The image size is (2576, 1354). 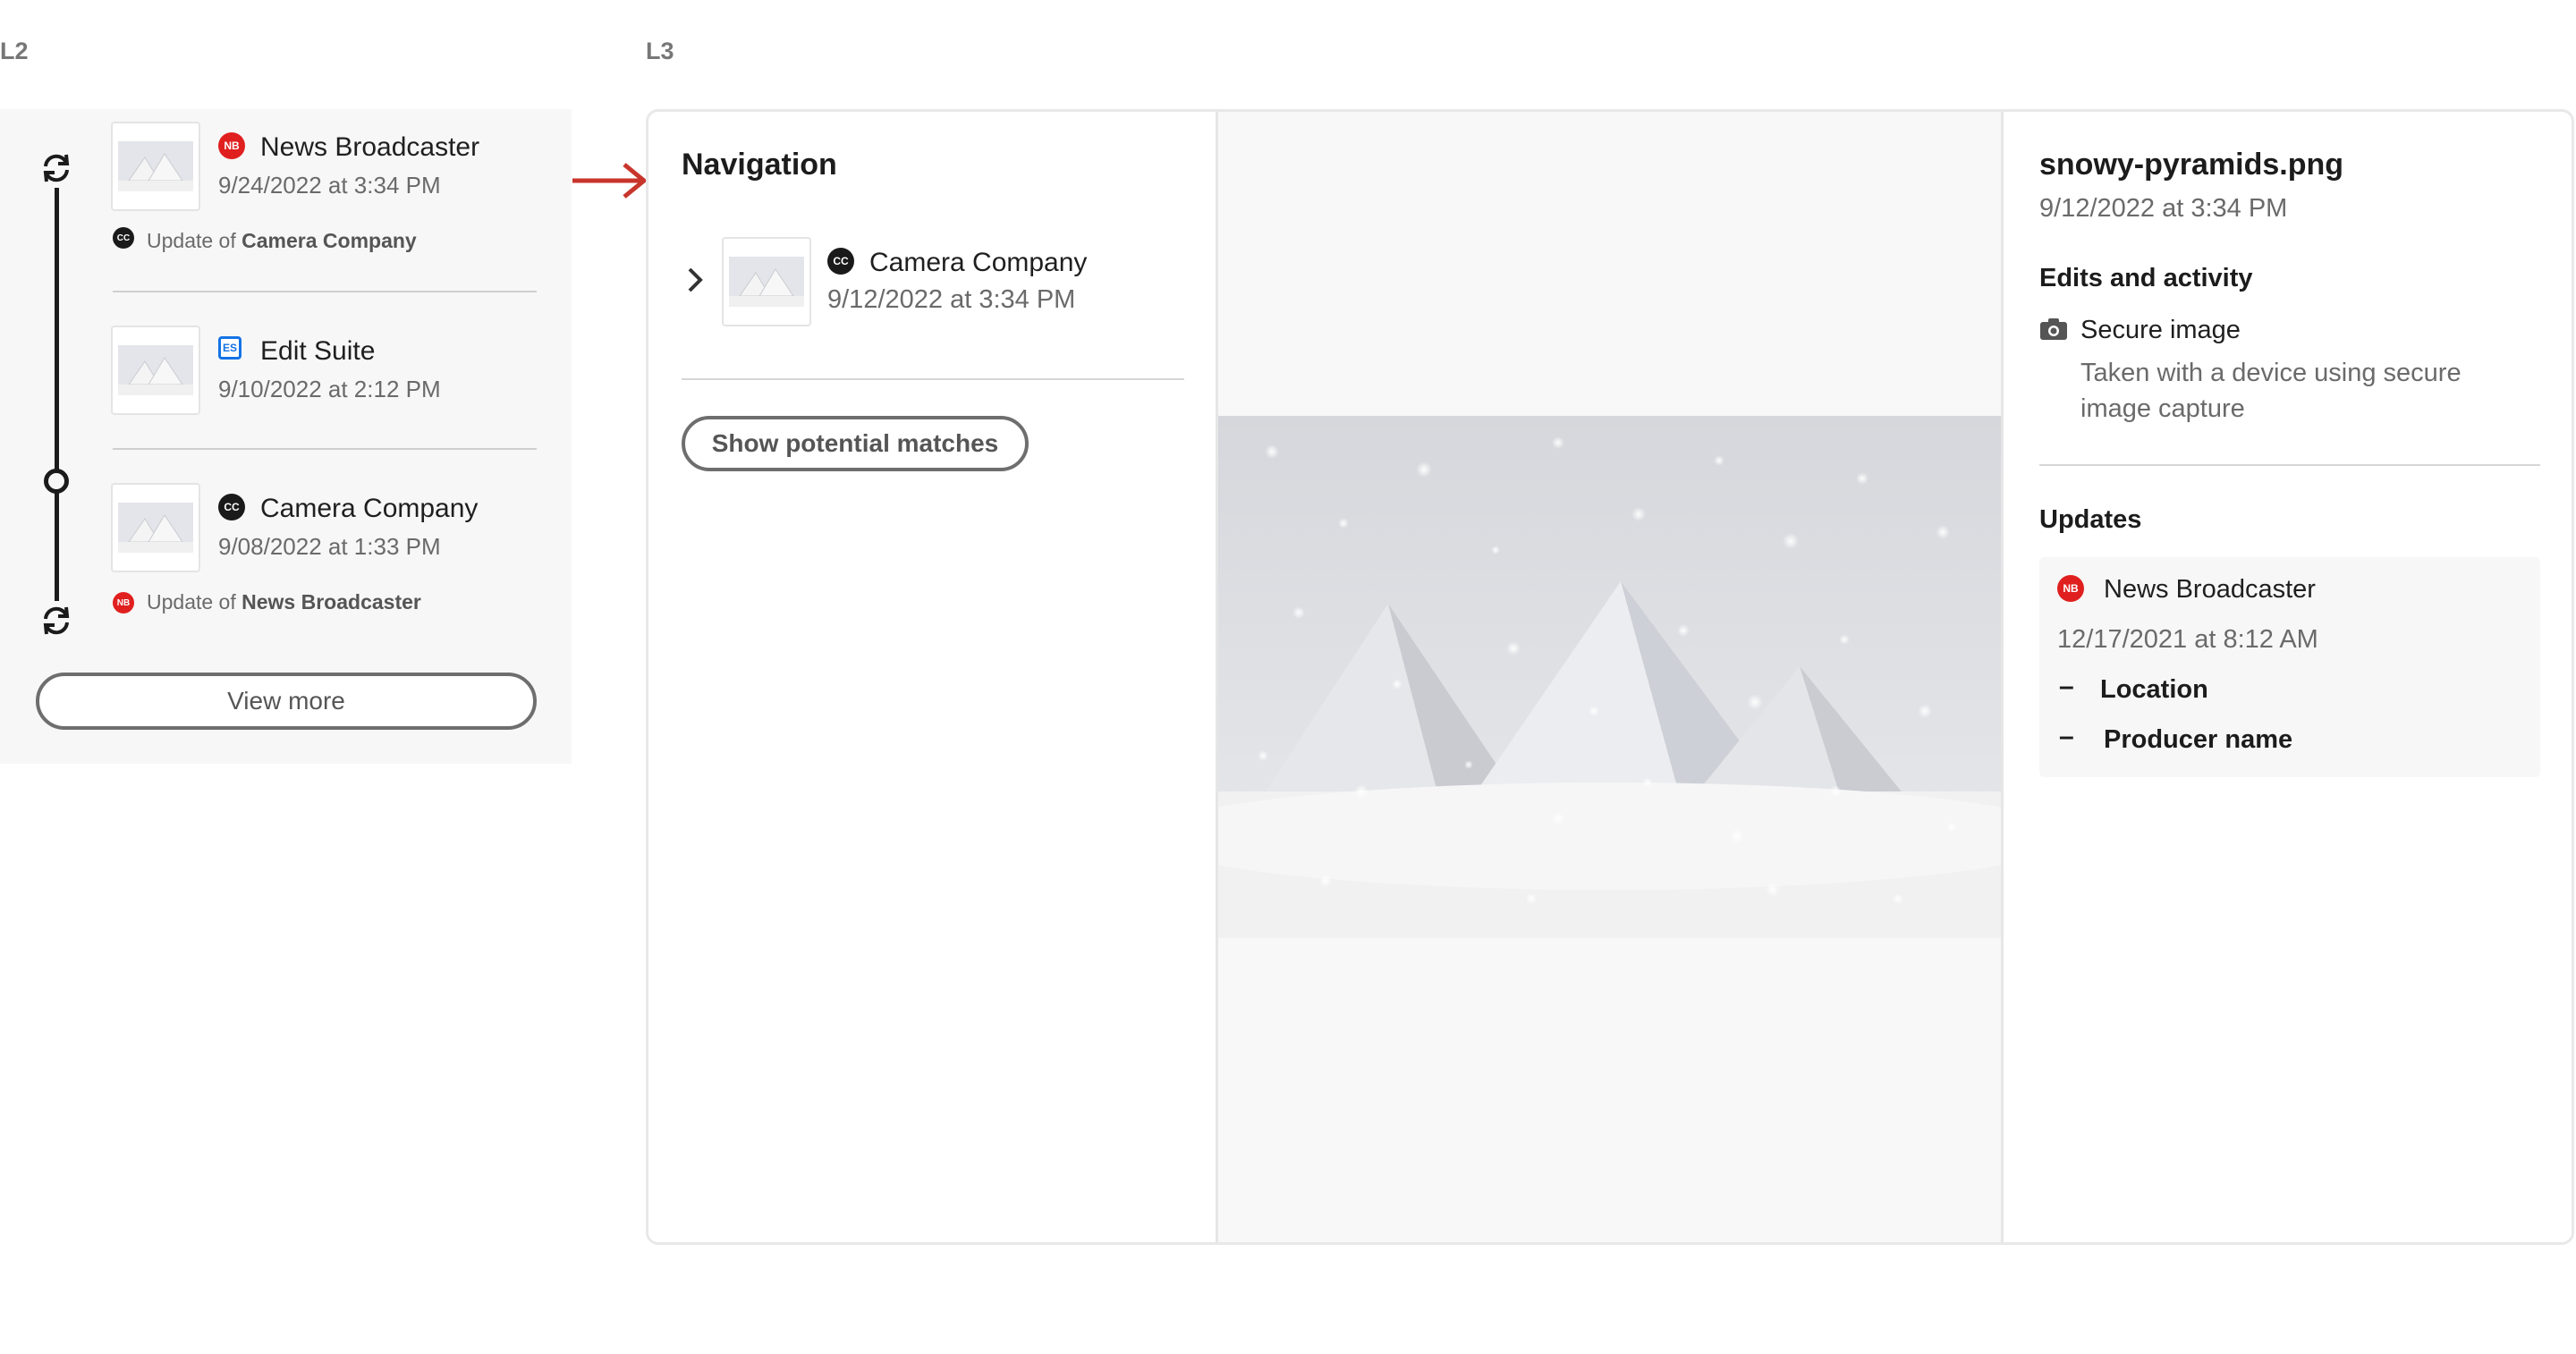 What do you see at coordinates (329, 389) in the screenshot?
I see `item-date: 9/10/2022 at 2:12 PM` at bounding box center [329, 389].